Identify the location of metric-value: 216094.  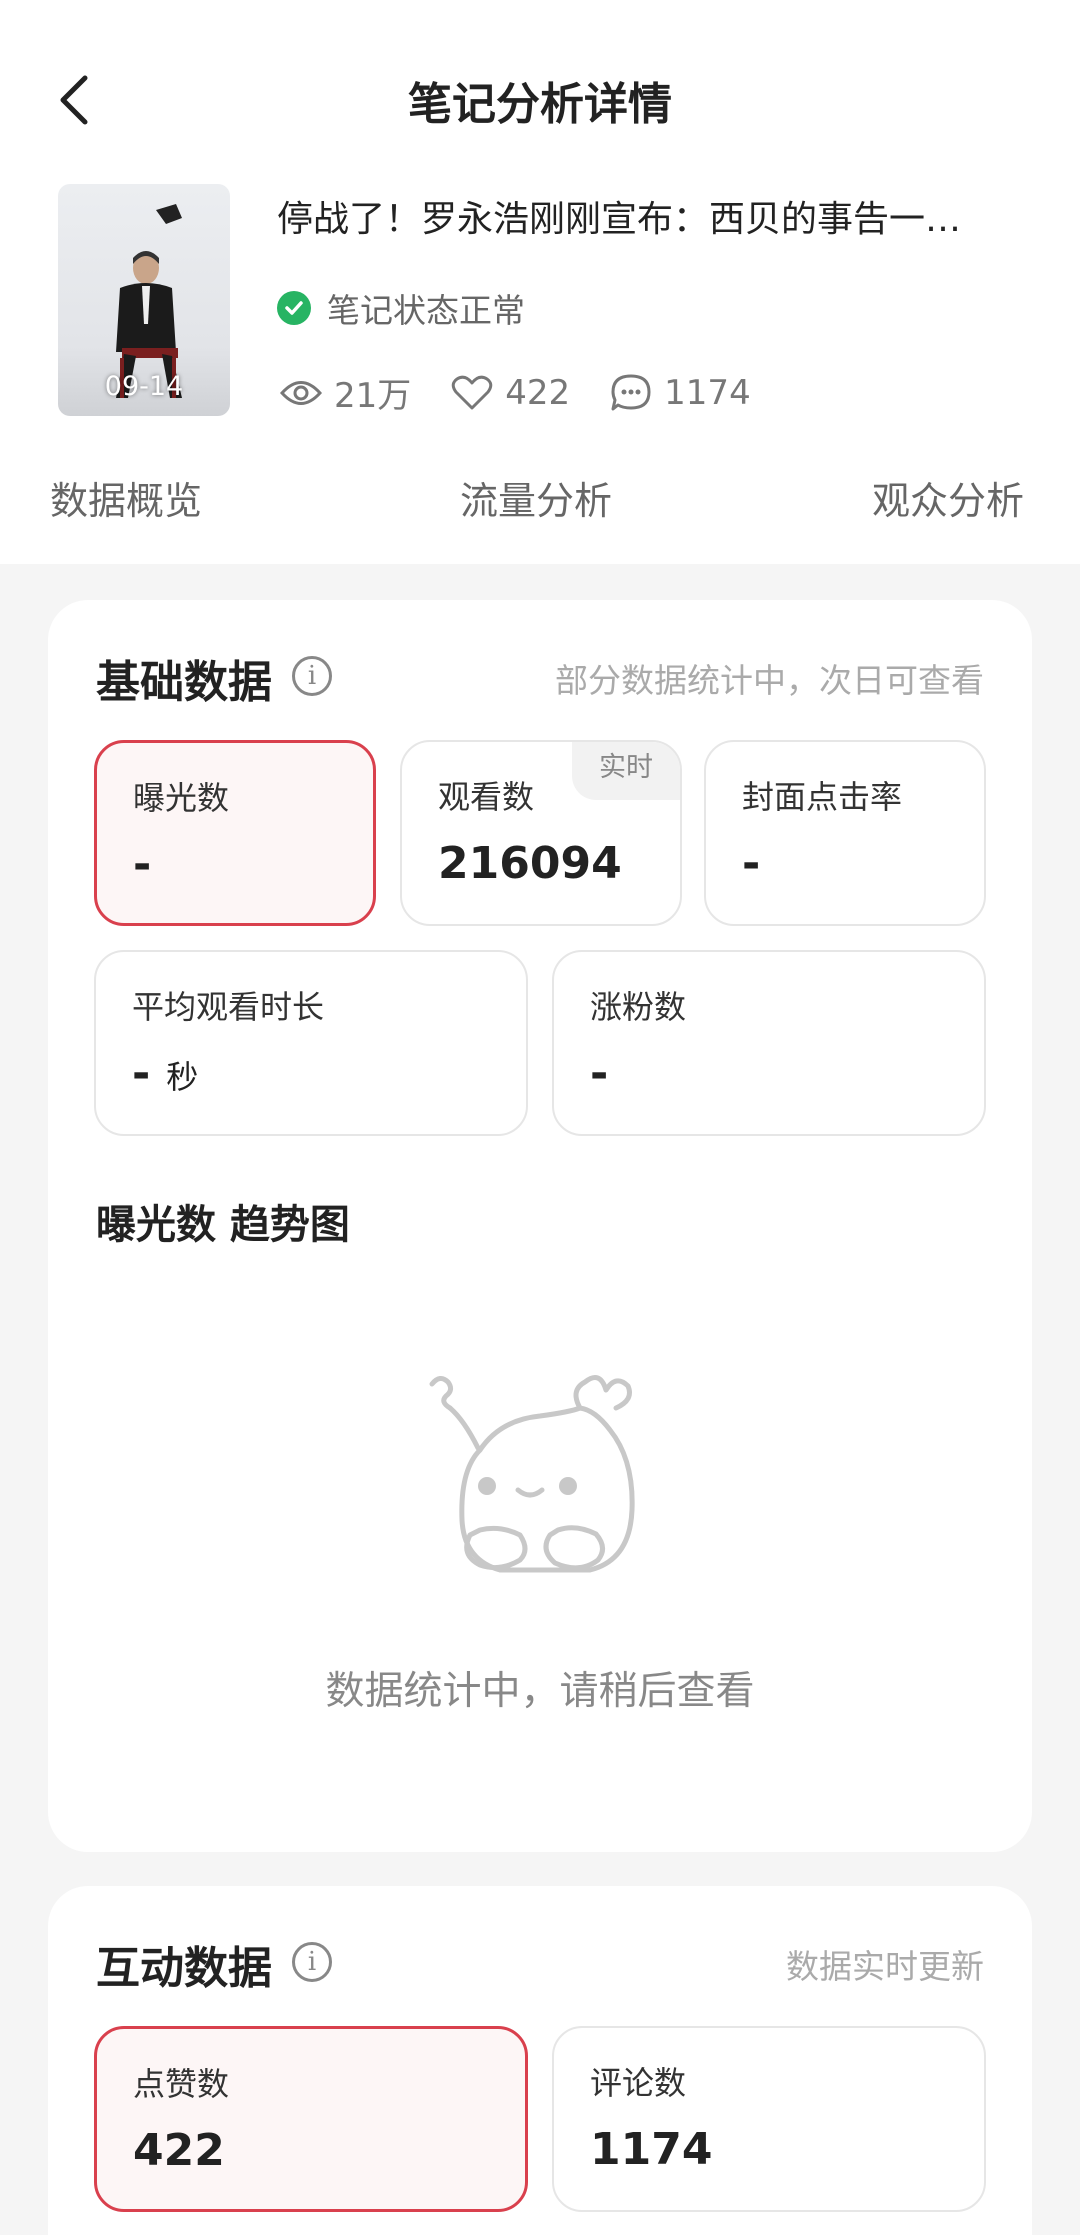
(530, 863).